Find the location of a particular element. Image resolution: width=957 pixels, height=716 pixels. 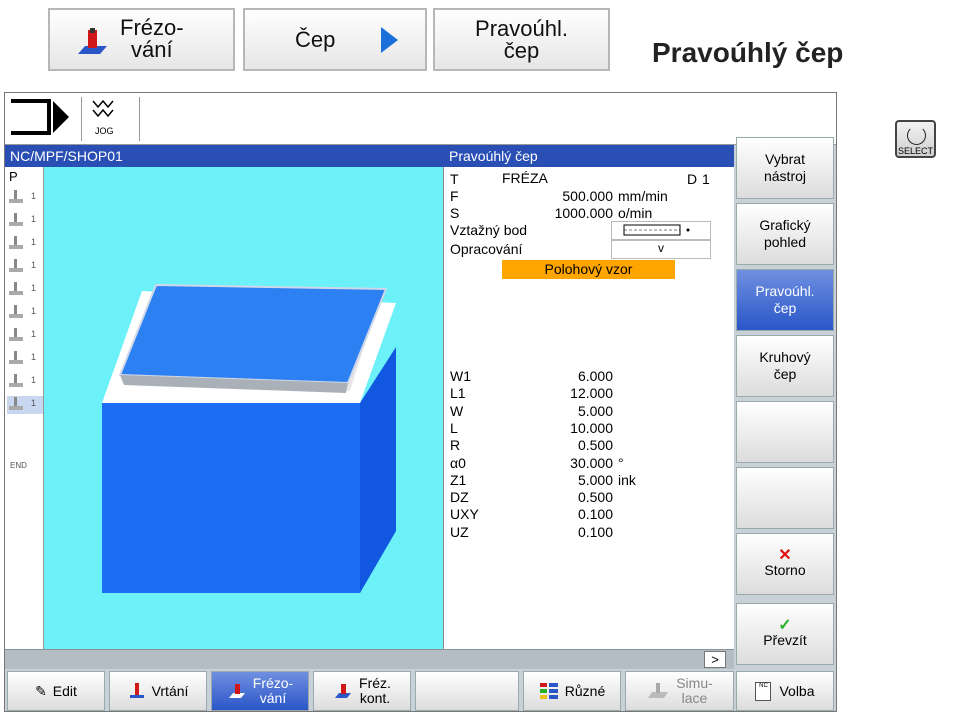

misc-softkey: Různé is located at coordinates (572, 691).